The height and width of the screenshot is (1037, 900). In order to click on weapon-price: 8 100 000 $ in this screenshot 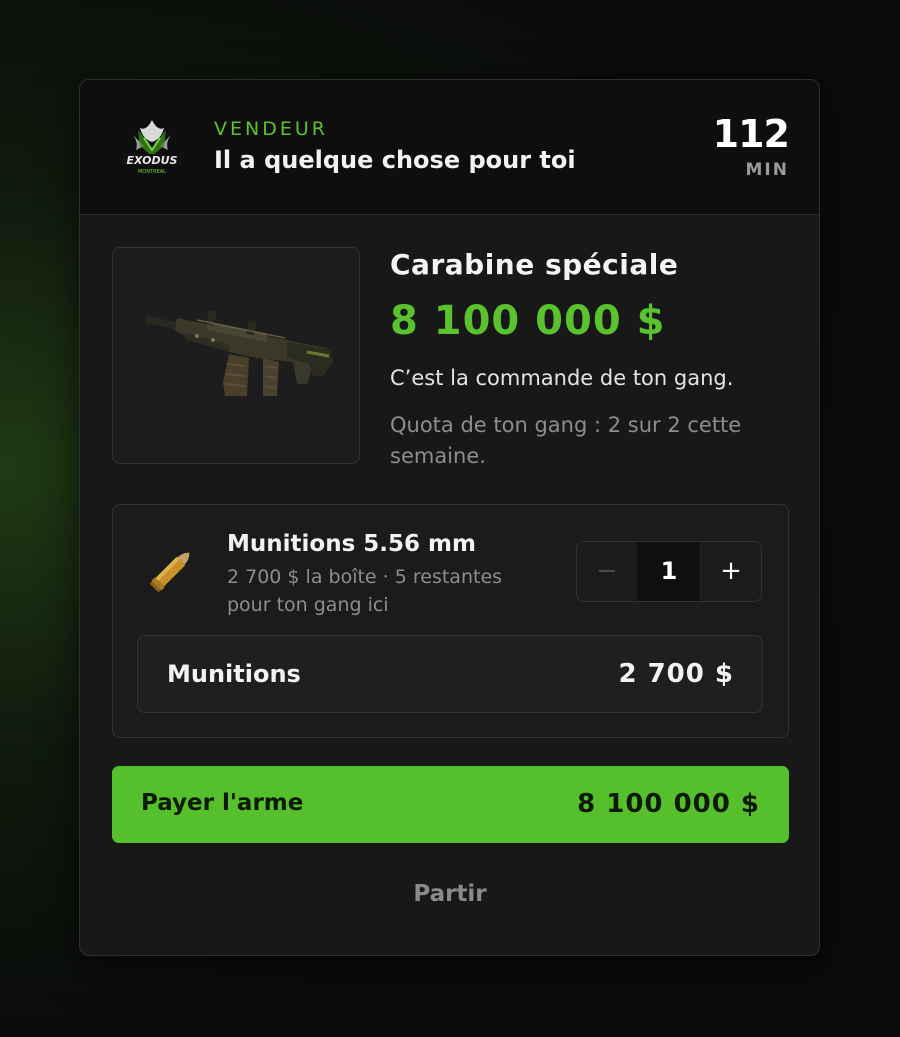, I will do `click(528, 321)`.